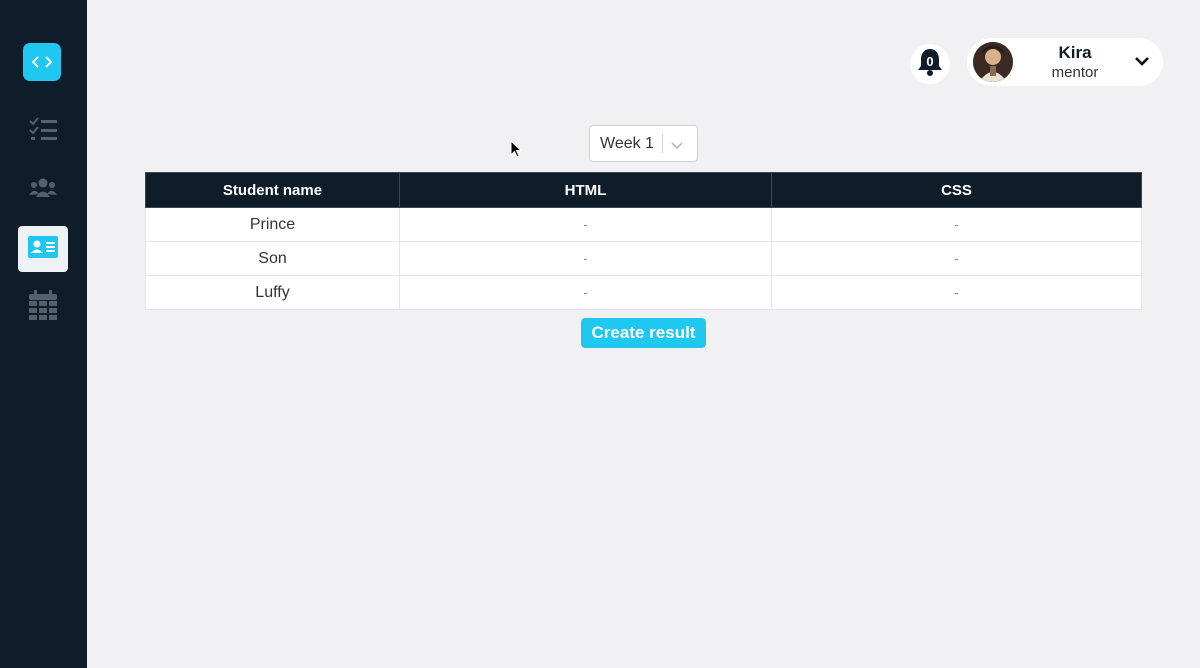 Image resolution: width=1200 pixels, height=668 pixels. I want to click on nav-item-calendar, so click(43, 307).